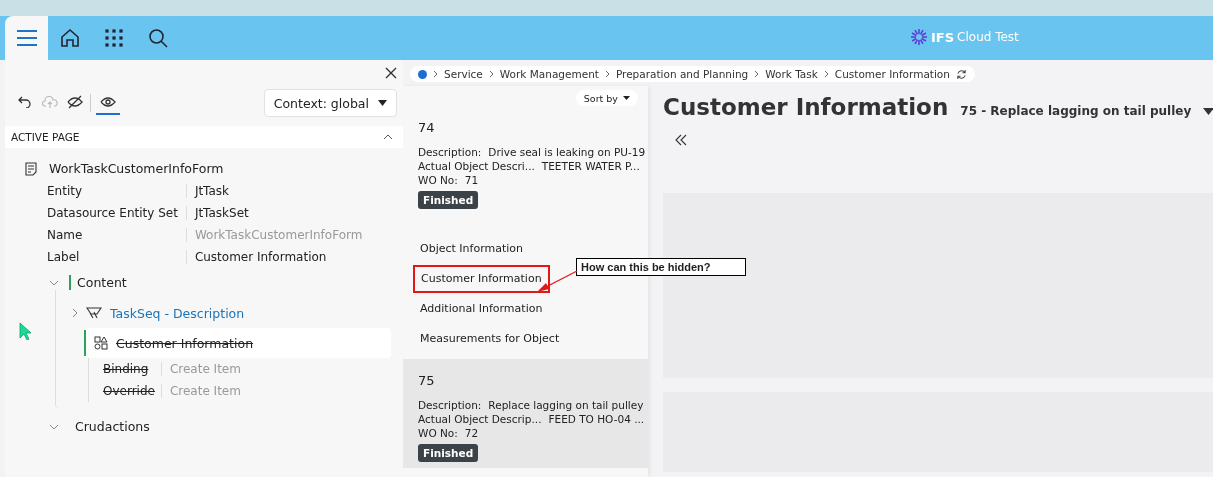 The image size is (1213, 477). Describe the element at coordinates (566, 405) in the screenshot. I see `field-value: Replace lagging on tail pulley` at that location.